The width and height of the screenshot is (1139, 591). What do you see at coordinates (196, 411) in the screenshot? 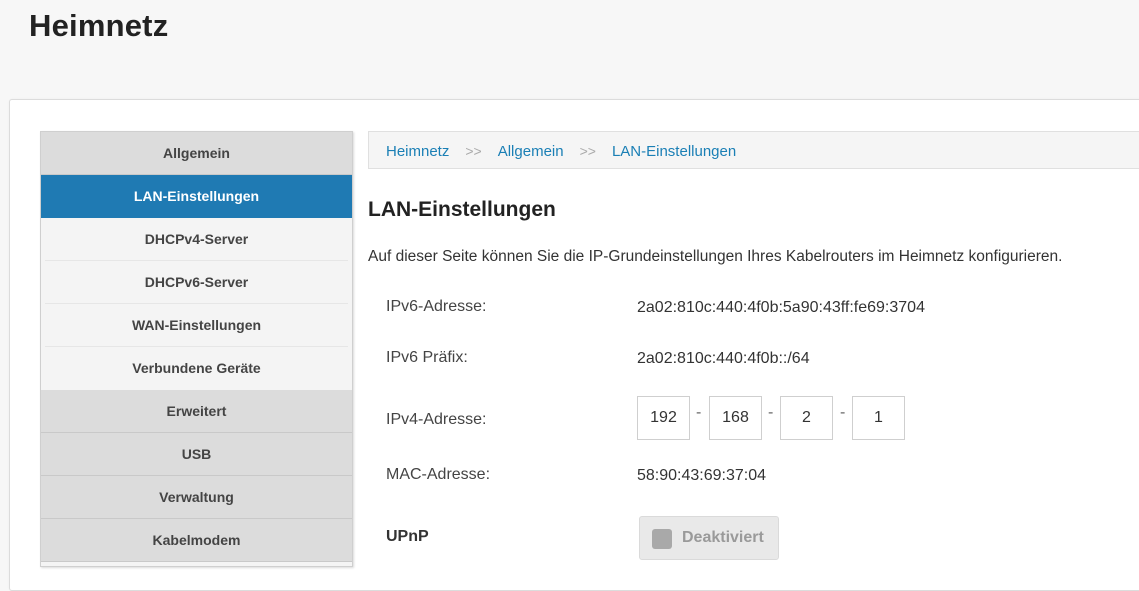
I see `sidebar-item-erweitert: Erweitert` at bounding box center [196, 411].